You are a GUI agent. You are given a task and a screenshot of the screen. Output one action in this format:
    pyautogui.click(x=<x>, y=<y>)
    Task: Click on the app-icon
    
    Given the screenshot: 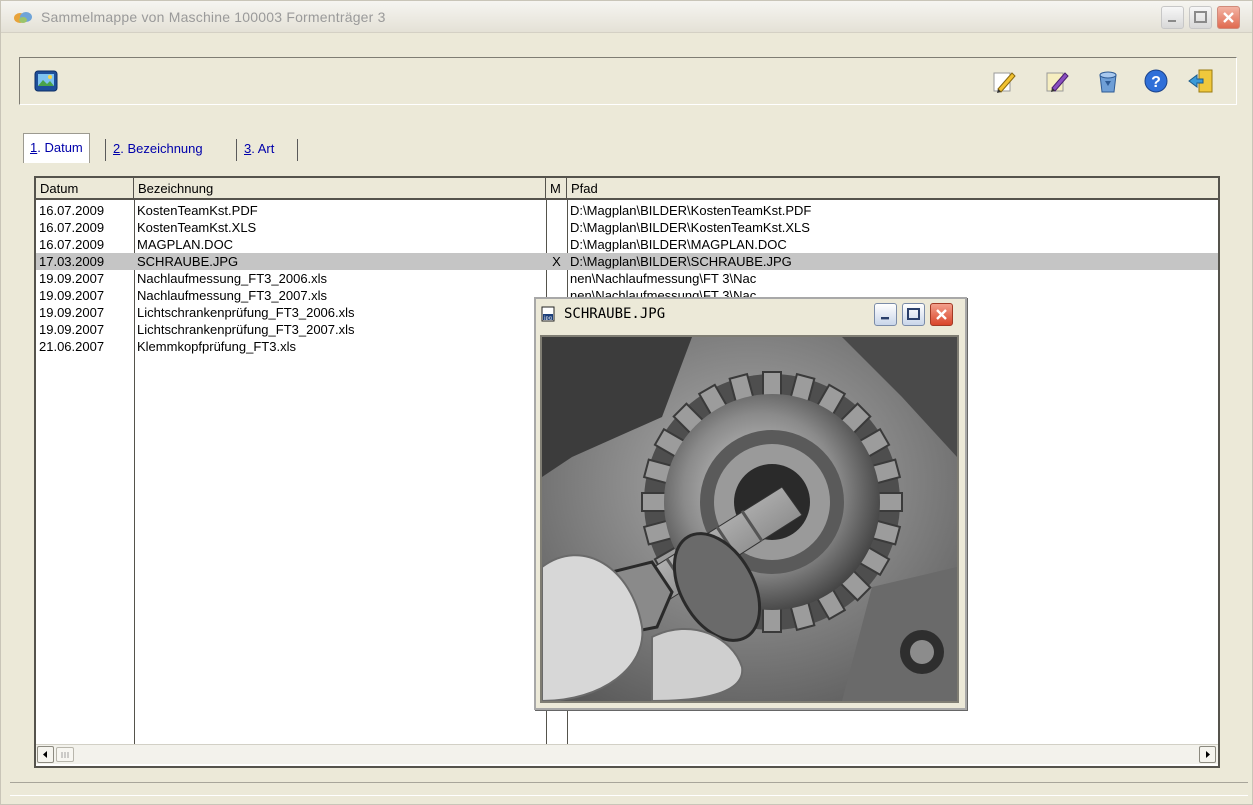 What is the action you would take?
    pyautogui.click(x=23, y=17)
    